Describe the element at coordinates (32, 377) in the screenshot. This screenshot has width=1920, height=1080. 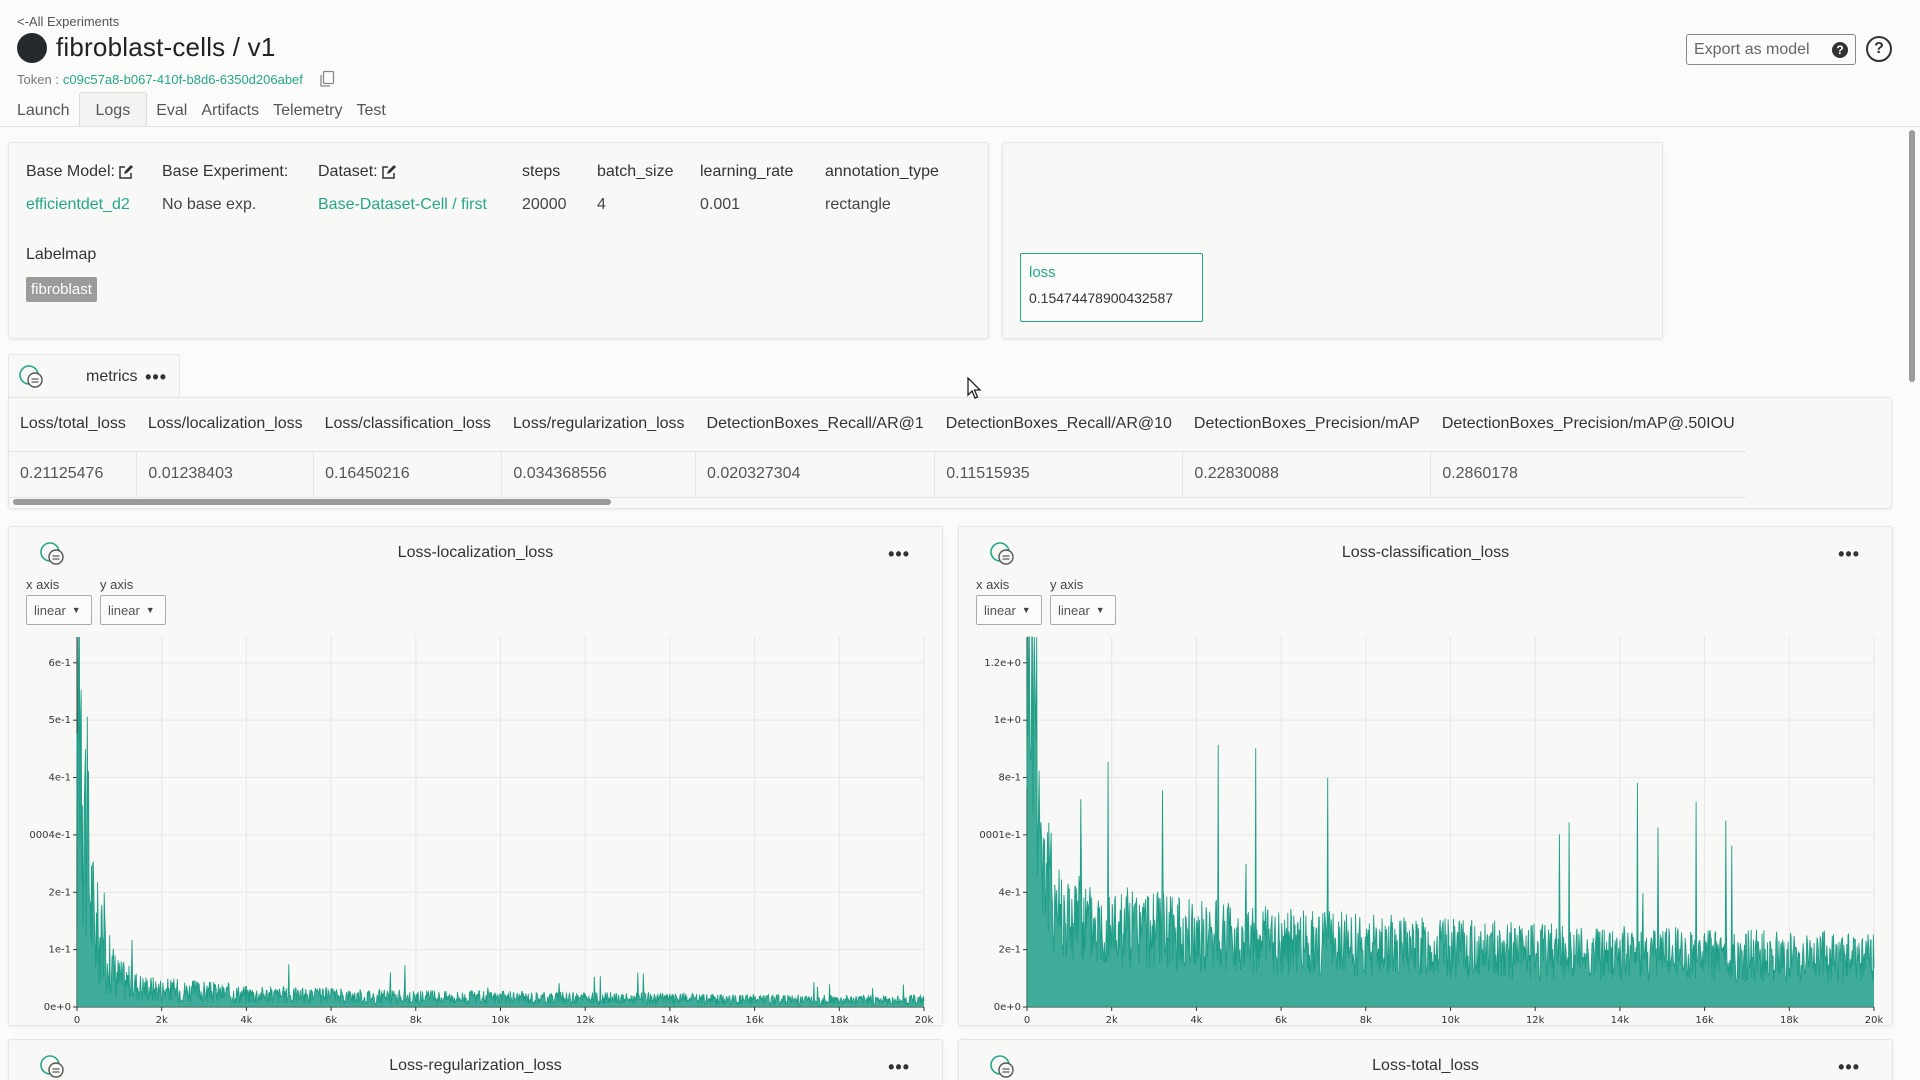
I see `comment-icon` at that location.